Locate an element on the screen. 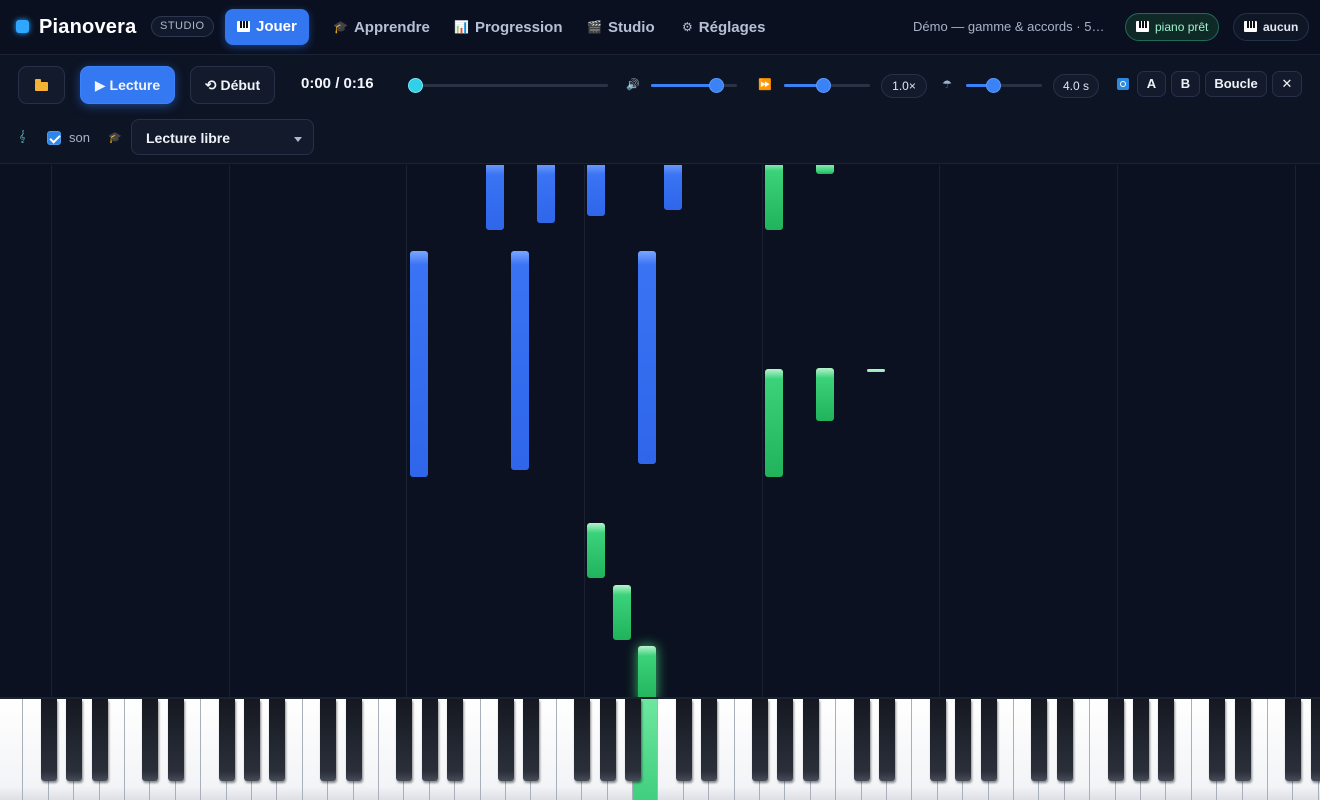 The image size is (1320, 800). falling-note-active is located at coordinates (647, 671).